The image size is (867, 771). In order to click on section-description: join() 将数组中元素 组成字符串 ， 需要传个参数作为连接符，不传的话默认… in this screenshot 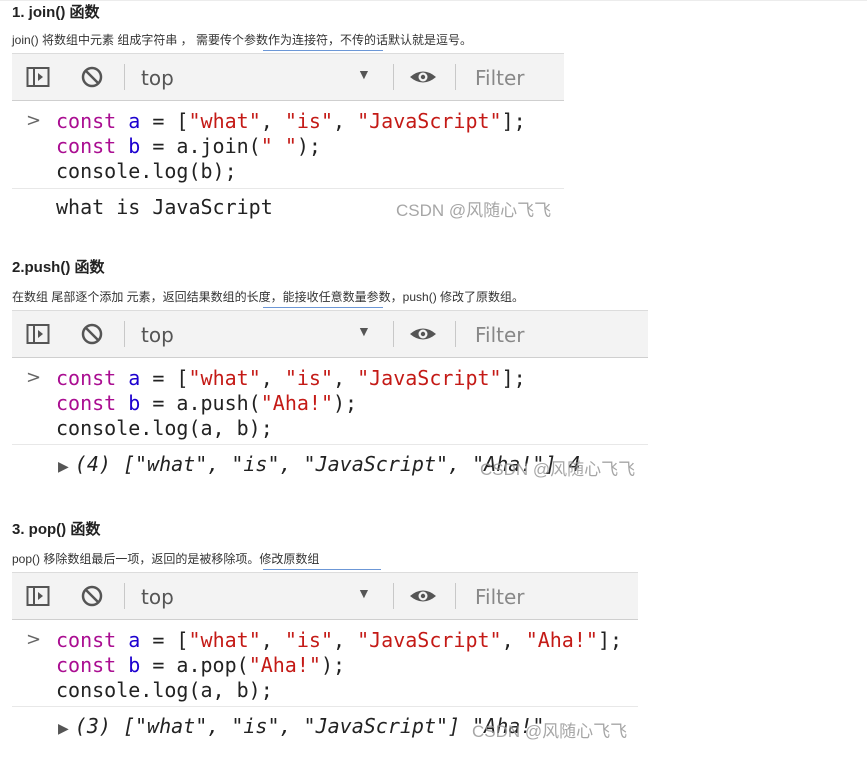, I will do `click(242, 40)`.